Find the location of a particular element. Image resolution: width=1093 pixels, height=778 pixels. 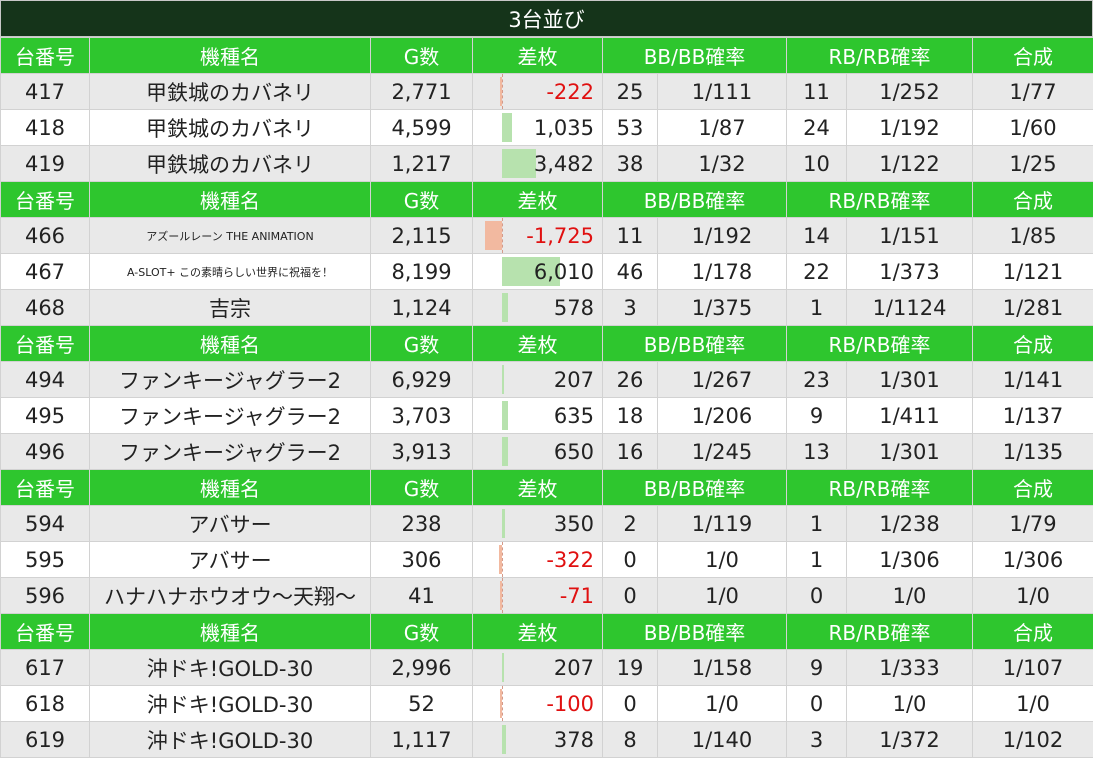

diff-cell: -100 is located at coordinates (537, 703).